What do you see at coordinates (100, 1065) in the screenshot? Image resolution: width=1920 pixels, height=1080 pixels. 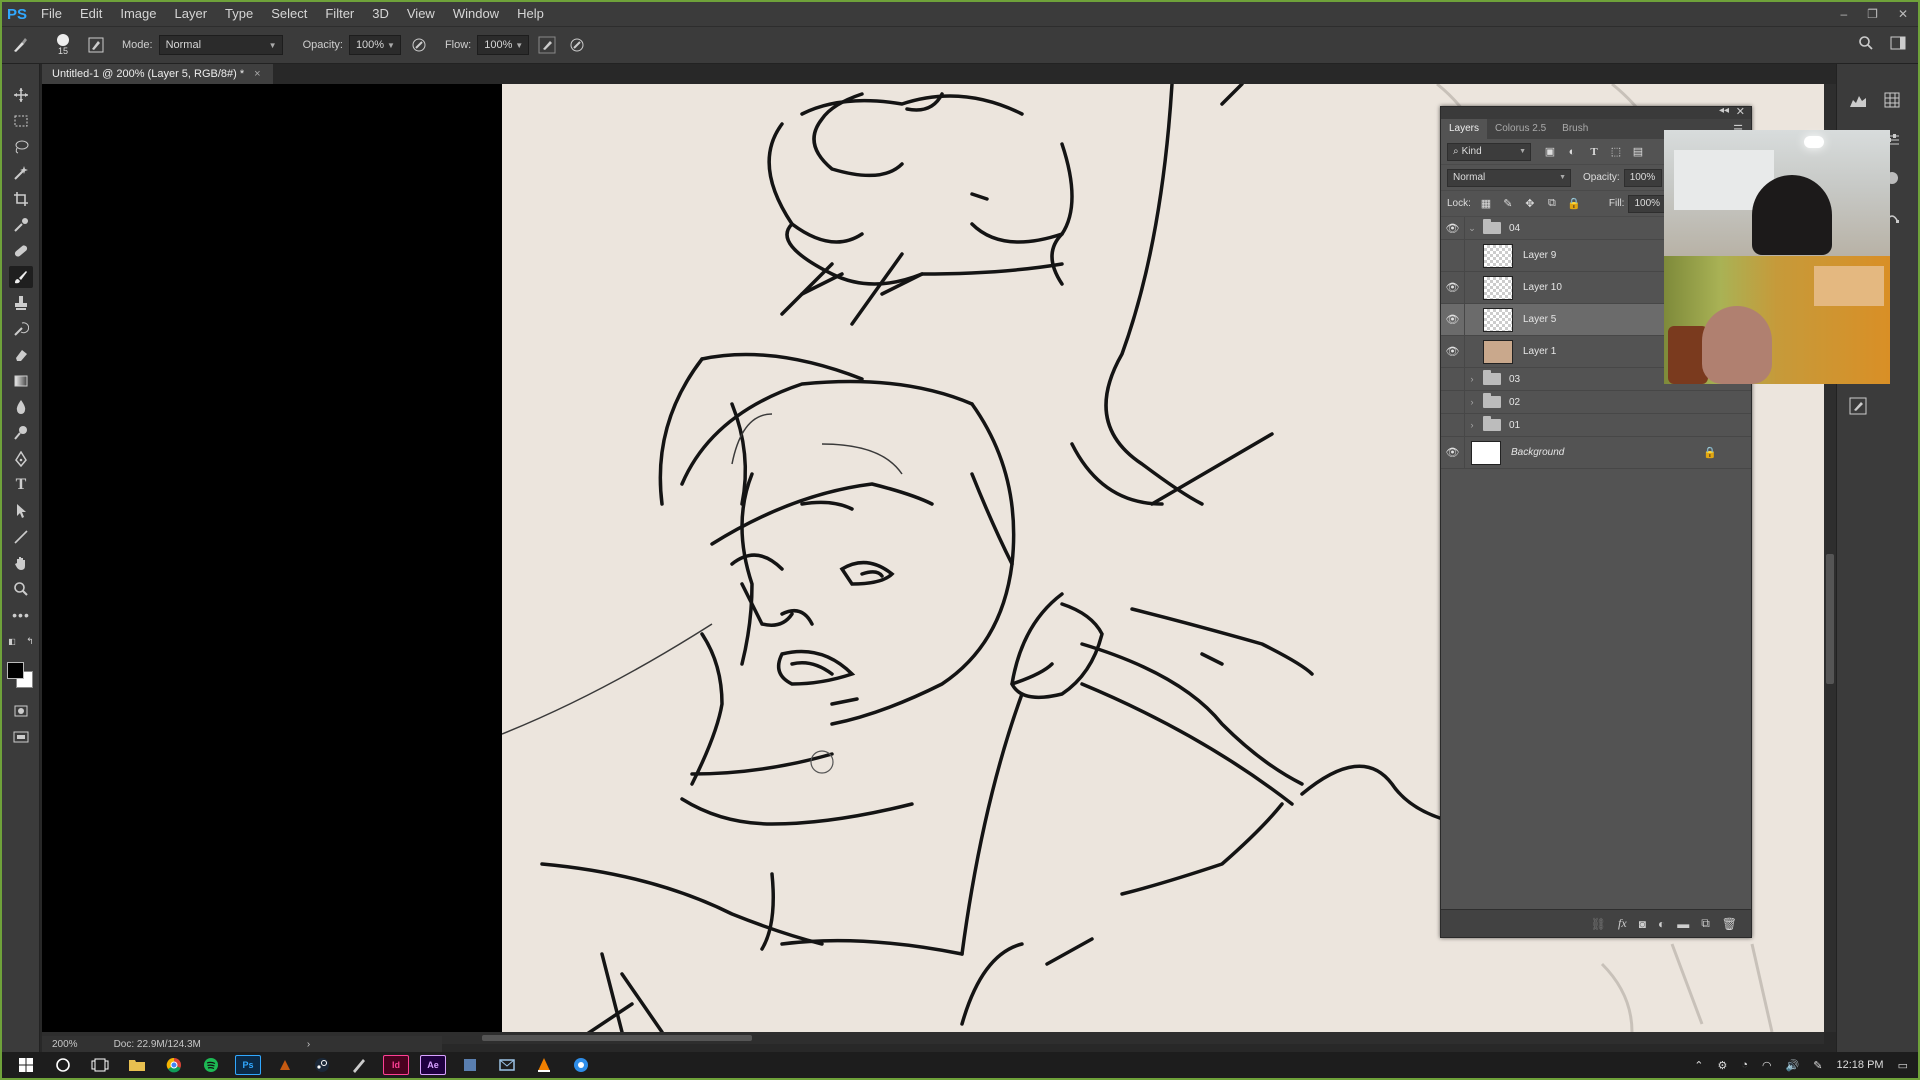 I see `task-view-icon` at bounding box center [100, 1065].